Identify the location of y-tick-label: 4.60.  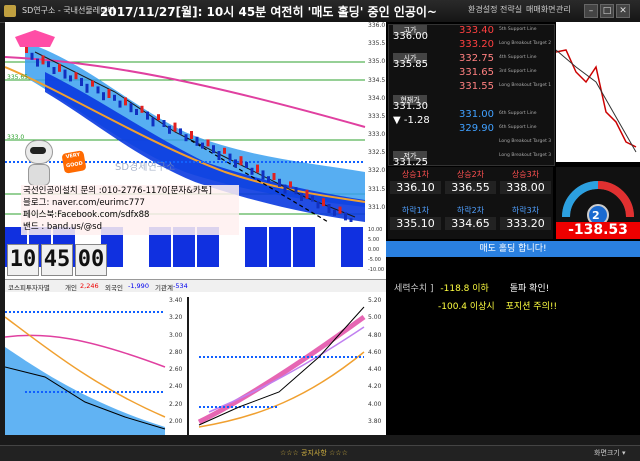
(375, 352).